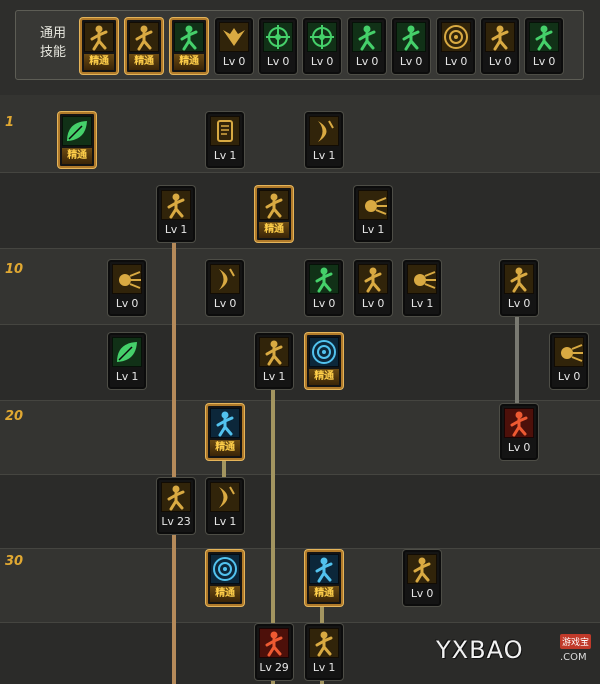 This screenshot has width=600, height=684. What do you see at coordinates (176, 205) in the screenshot?
I see `spin-kick-icon` at bounding box center [176, 205].